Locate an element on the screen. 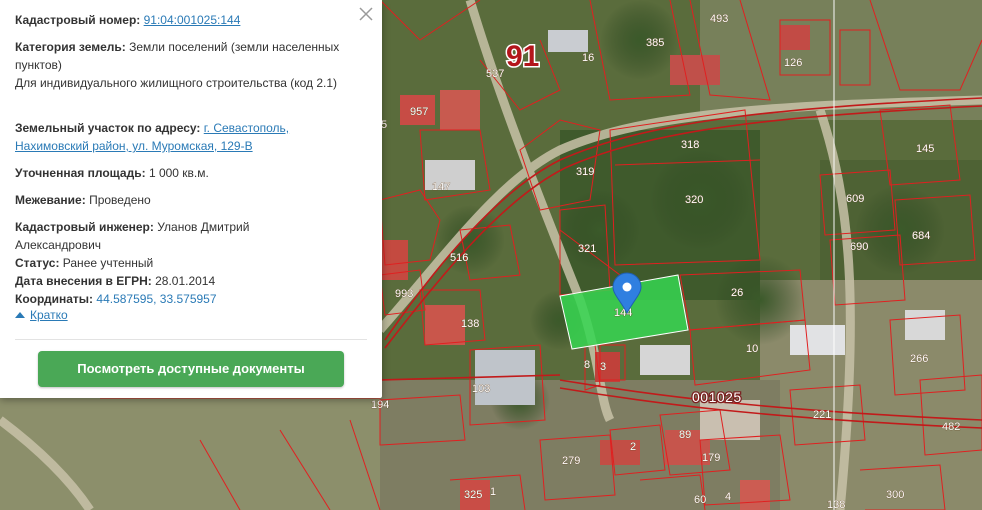 The height and width of the screenshot is (510, 982). block-number-label: 001025 is located at coordinates (717, 397).